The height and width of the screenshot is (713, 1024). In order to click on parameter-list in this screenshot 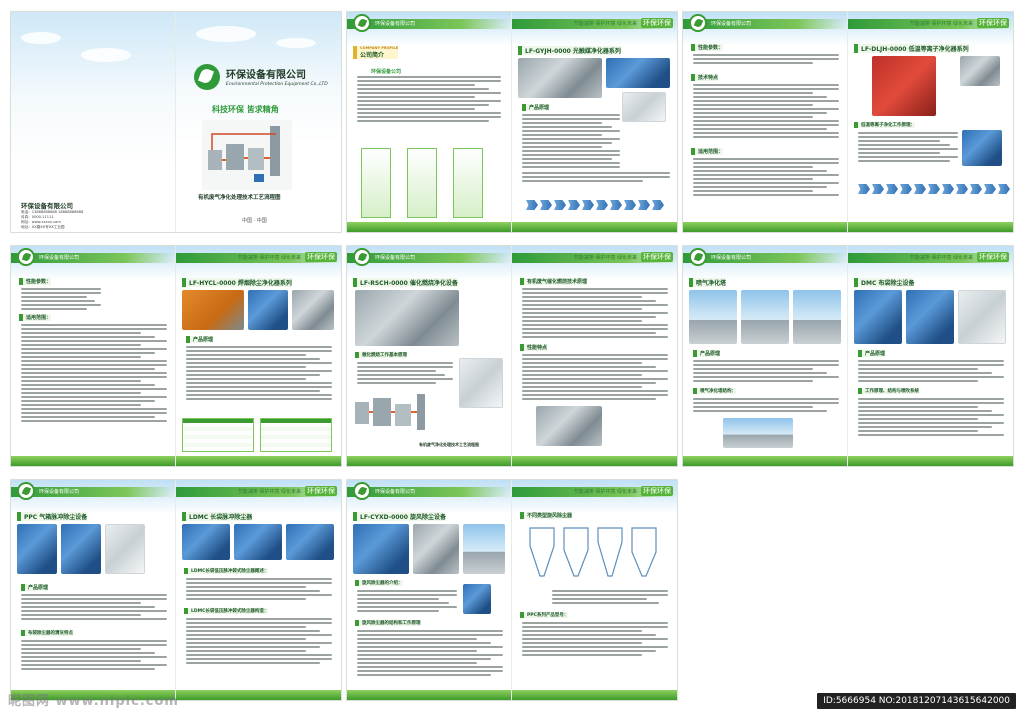, I will do `click(61, 300)`.